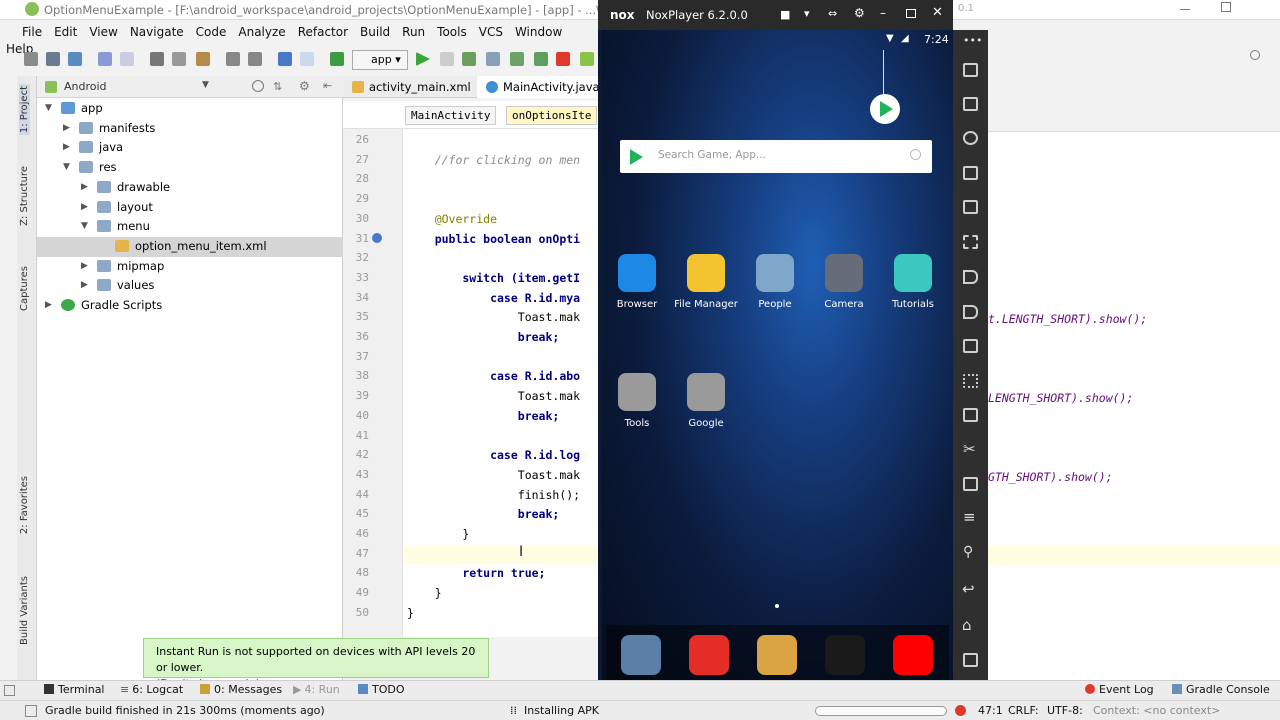  What do you see at coordinates (157, 59) in the screenshot?
I see `cut-icon` at bounding box center [157, 59].